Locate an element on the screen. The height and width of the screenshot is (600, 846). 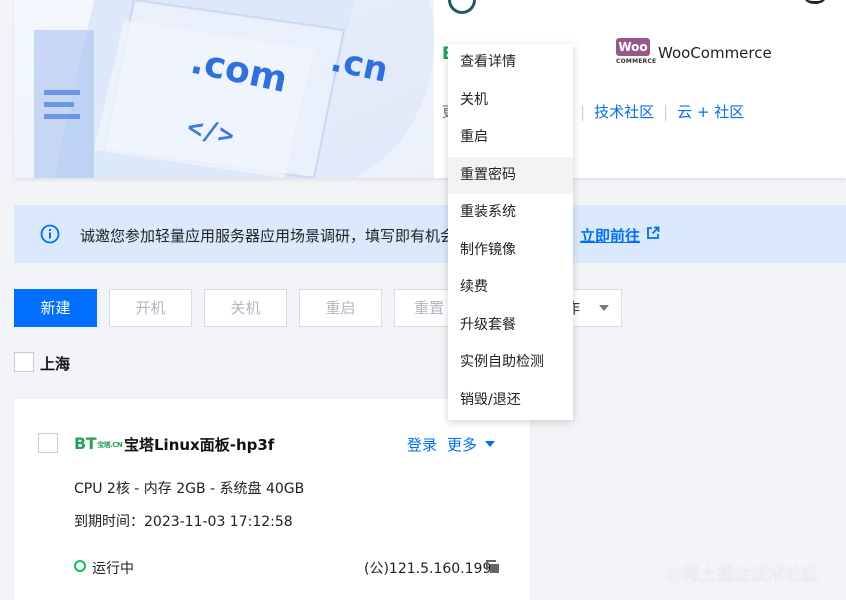
instance-name: 宝塔Linux面板-hp3f is located at coordinates (199, 444).